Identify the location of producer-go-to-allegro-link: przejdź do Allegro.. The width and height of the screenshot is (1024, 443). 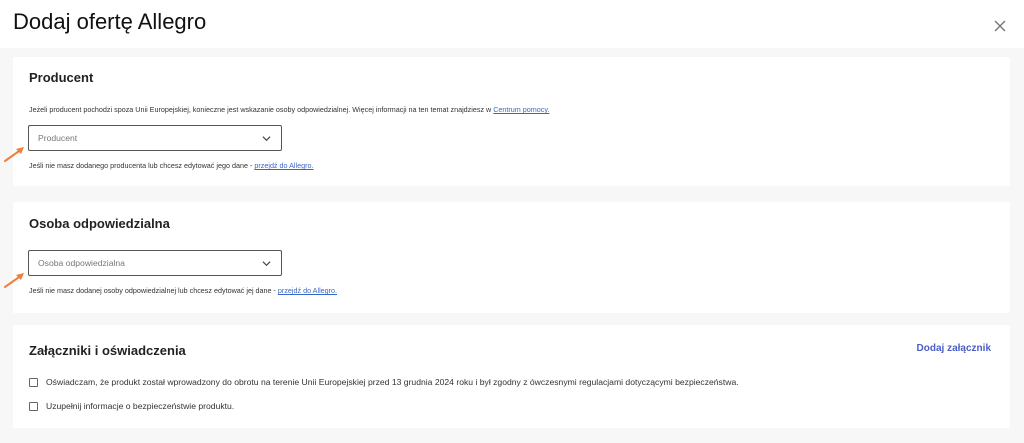
(283, 165).